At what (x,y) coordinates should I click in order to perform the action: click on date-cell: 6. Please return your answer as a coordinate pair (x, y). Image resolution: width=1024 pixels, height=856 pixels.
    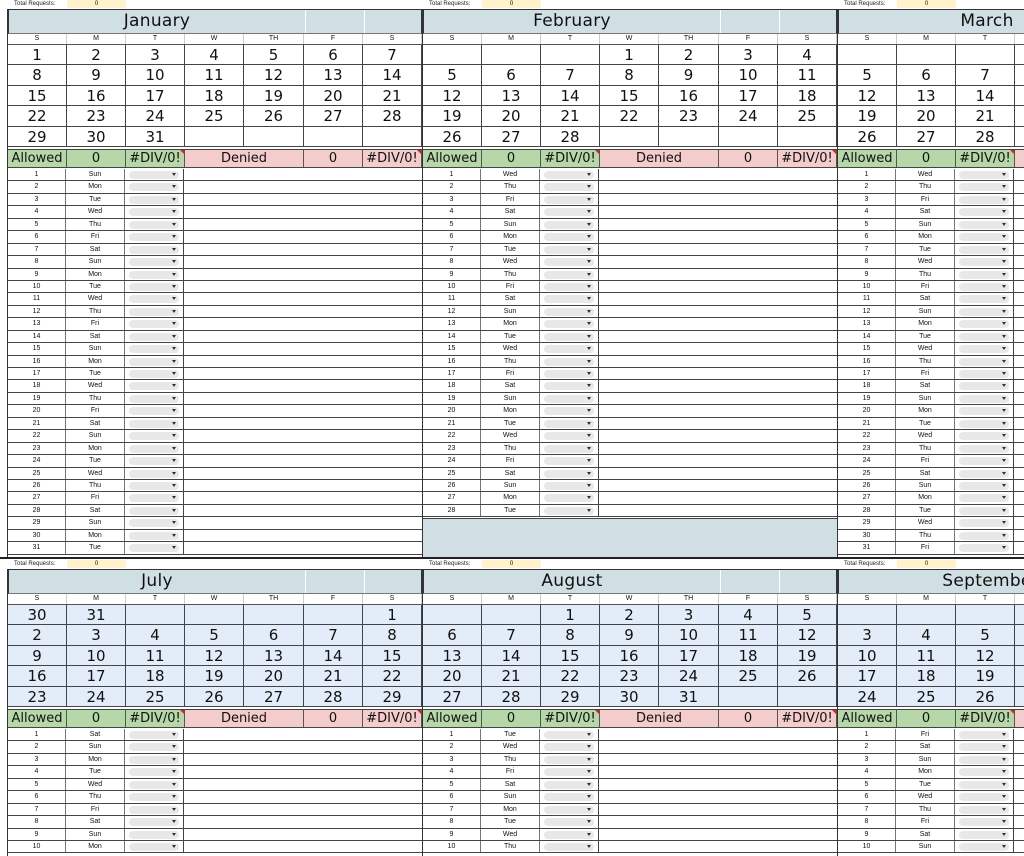
    Looking at the image, I should click on (926, 75).